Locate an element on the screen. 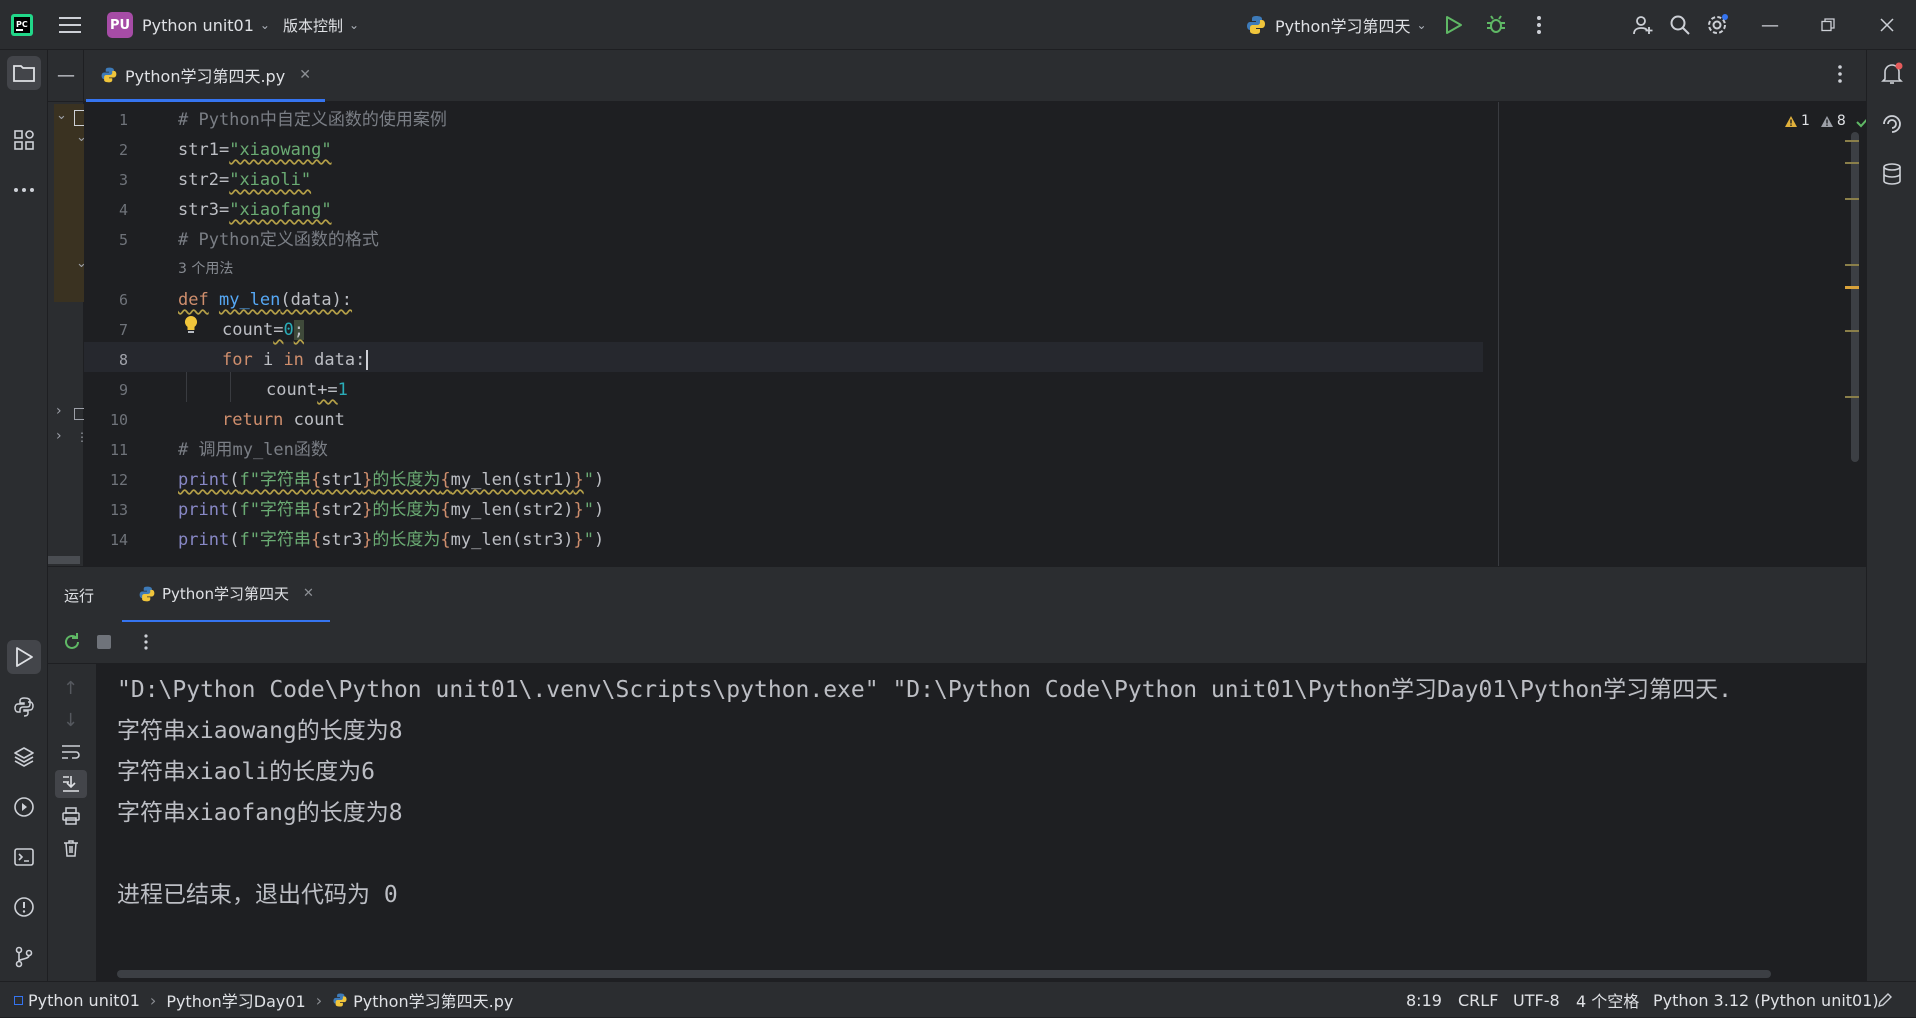 The height and width of the screenshot is (1018, 1916). close-run-tab-icon: ✕ is located at coordinates (308, 593).